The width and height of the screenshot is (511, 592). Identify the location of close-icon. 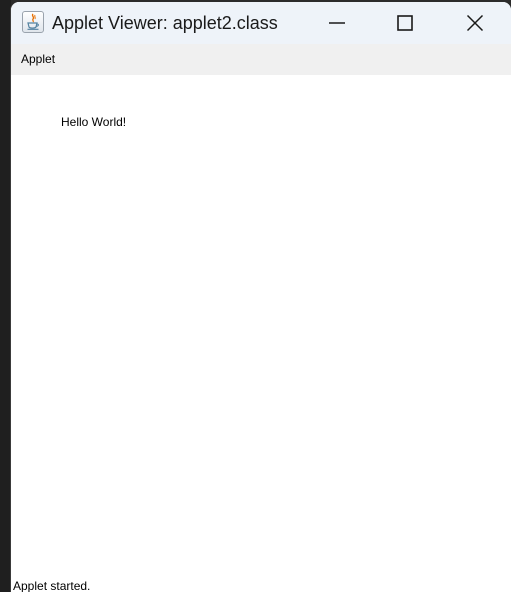
(475, 23).